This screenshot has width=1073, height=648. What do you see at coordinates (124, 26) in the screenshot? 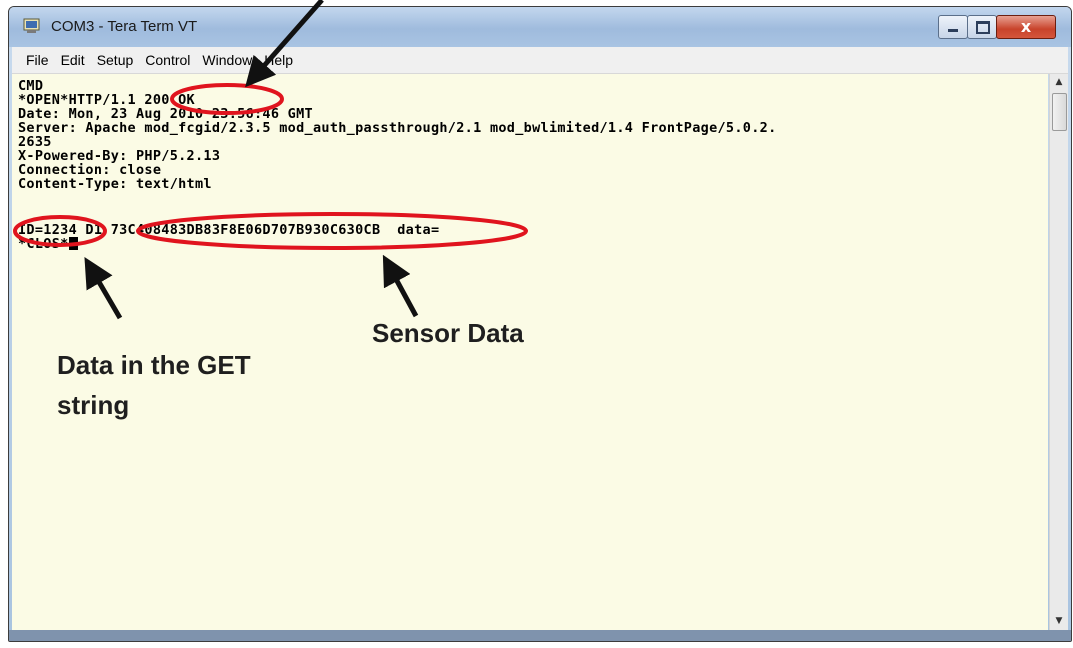
I see `window-title: COM3 - Tera Term VT` at bounding box center [124, 26].